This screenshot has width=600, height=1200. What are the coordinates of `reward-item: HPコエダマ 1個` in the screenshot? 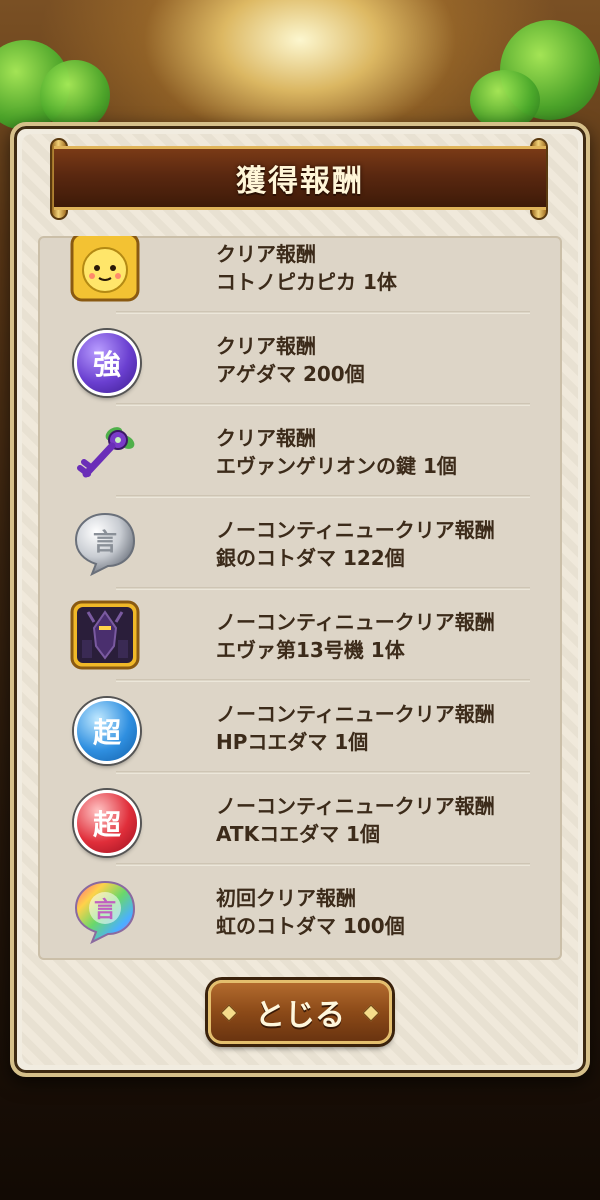 It's located at (292, 742).